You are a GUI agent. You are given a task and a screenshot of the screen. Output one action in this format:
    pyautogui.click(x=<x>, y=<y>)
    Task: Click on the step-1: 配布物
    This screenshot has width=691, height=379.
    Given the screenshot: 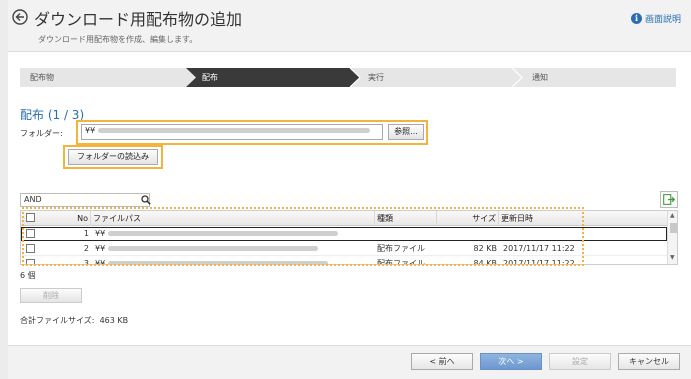 What is the action you would take?
    pyautogui.click(x=42, y=77)
    